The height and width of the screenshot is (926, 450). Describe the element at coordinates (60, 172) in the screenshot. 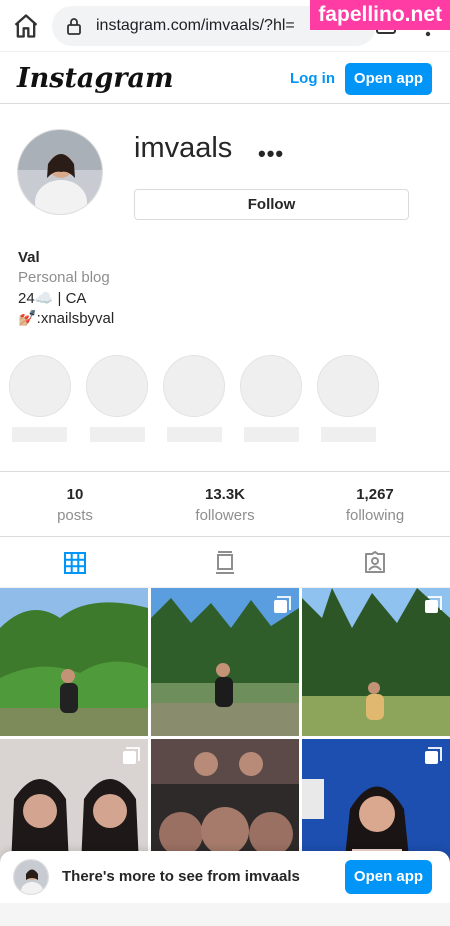

I see `profile-avatar` at that location.